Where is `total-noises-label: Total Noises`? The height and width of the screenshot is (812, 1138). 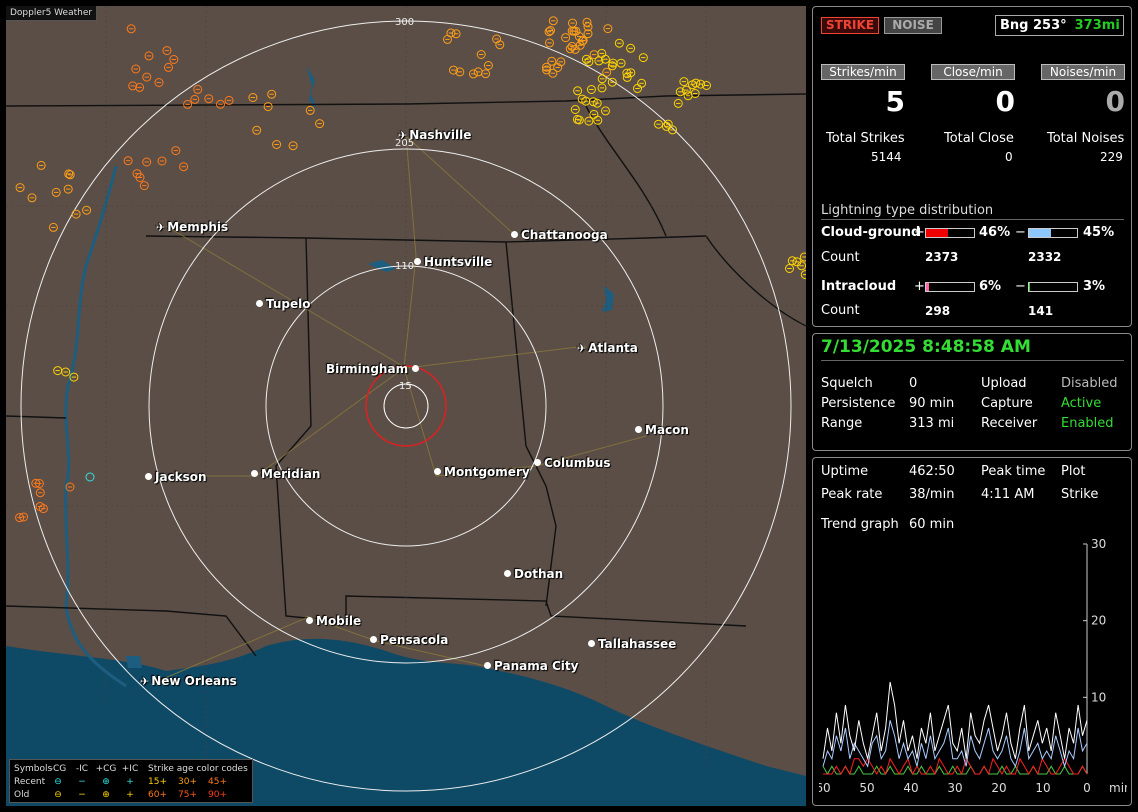
total-noises-label: Total Noises is located at coordinates (1086, 138).